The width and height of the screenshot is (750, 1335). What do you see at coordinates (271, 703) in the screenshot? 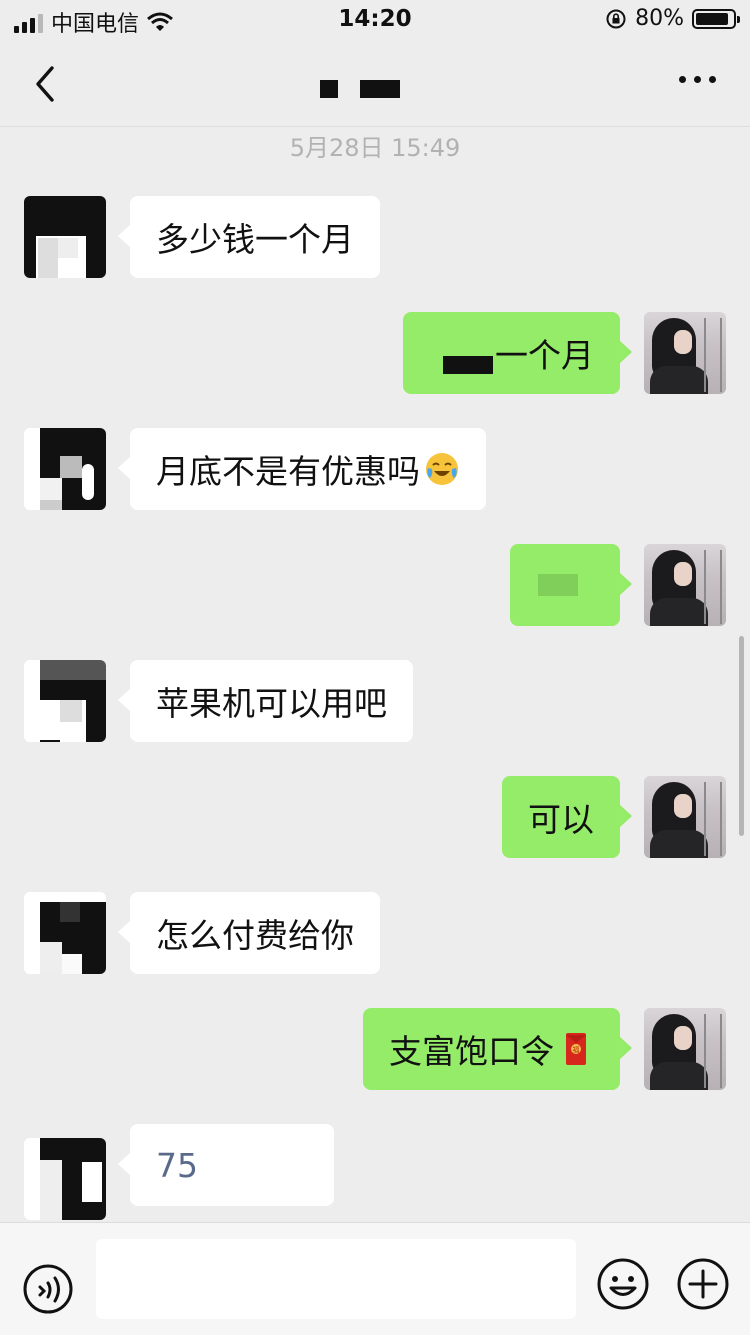
I see `message-text: 苹果机可以用吧` at bounding box center [271, 703].